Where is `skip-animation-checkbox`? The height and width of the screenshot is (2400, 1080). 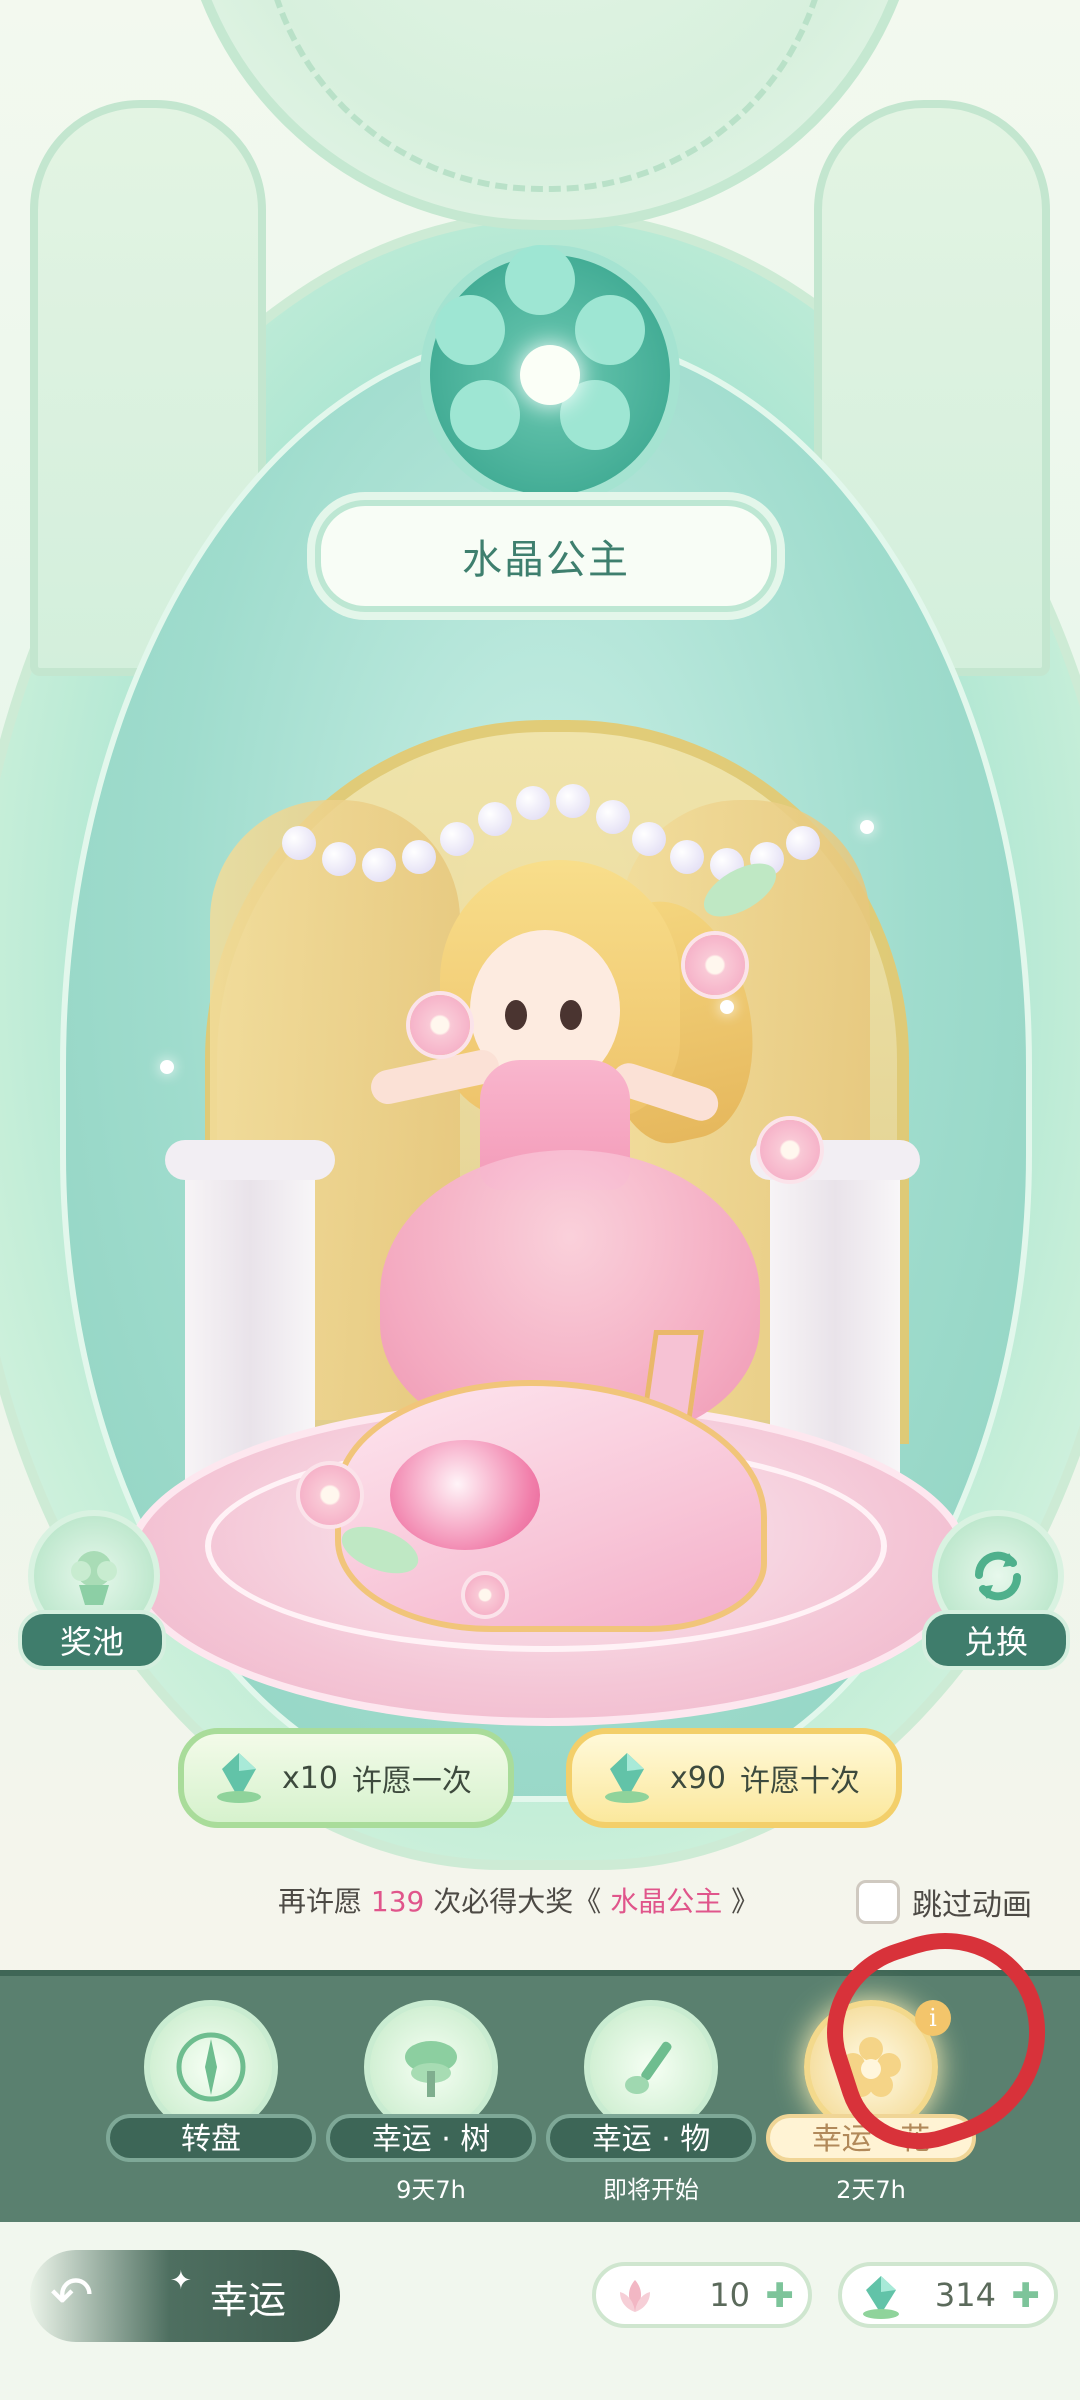 skip-animation-checkbox is located at coordinates (878, 1902).